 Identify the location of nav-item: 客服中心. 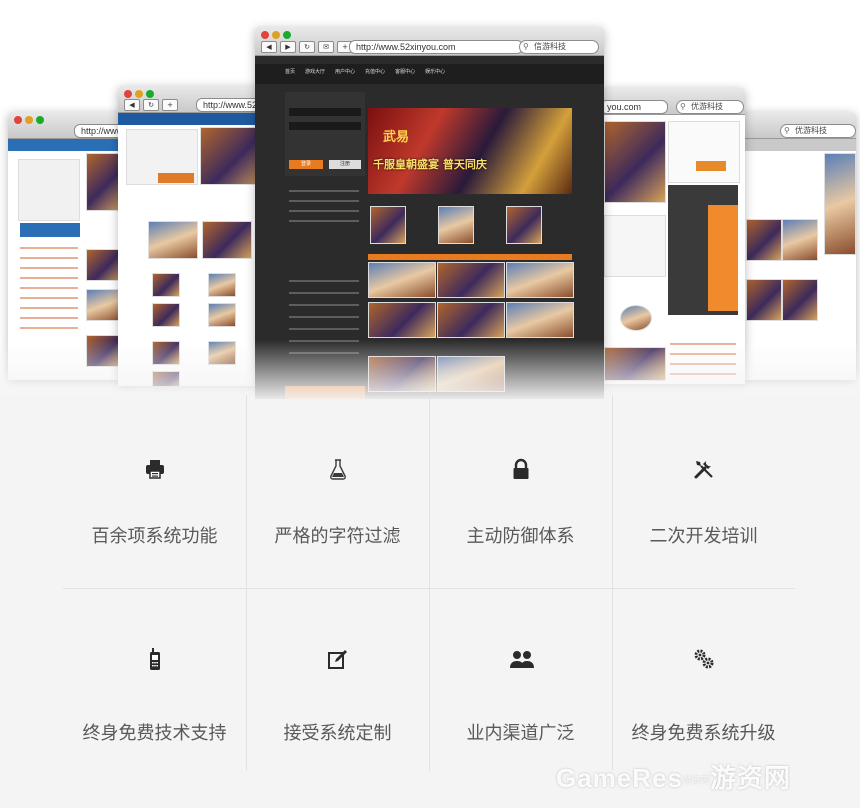
(405, 71).